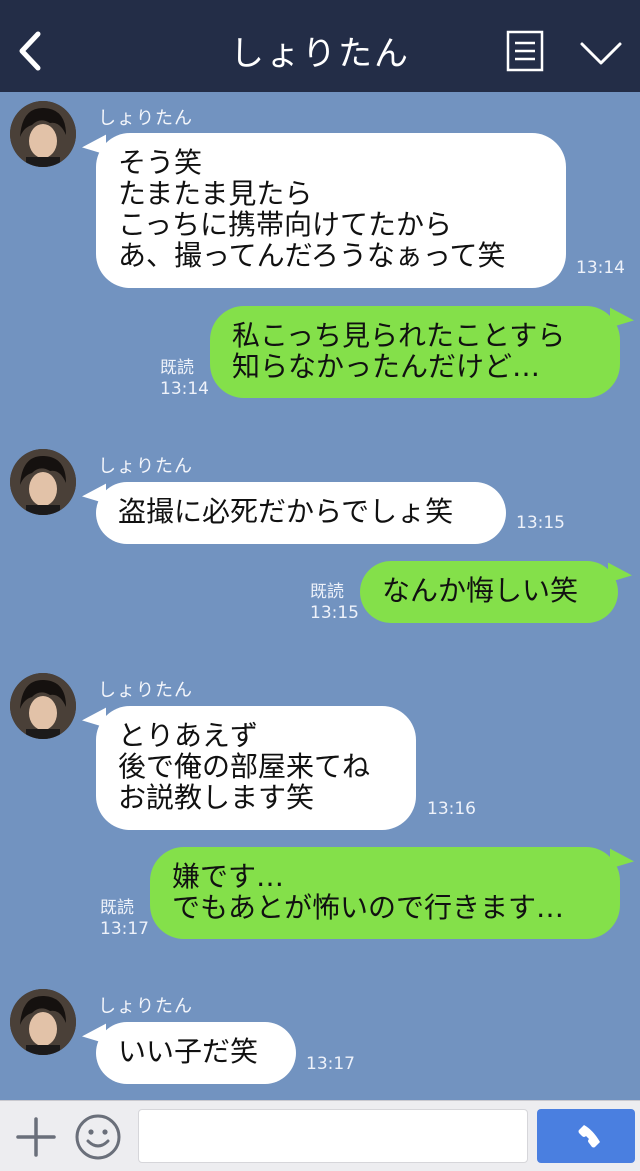 The image size is (640, 1171). Describe the element at coordinates (301, 513) in the screenshot. I see `incoming-message-bubble: 盗撮に必死だからでしょ笑` at that location.